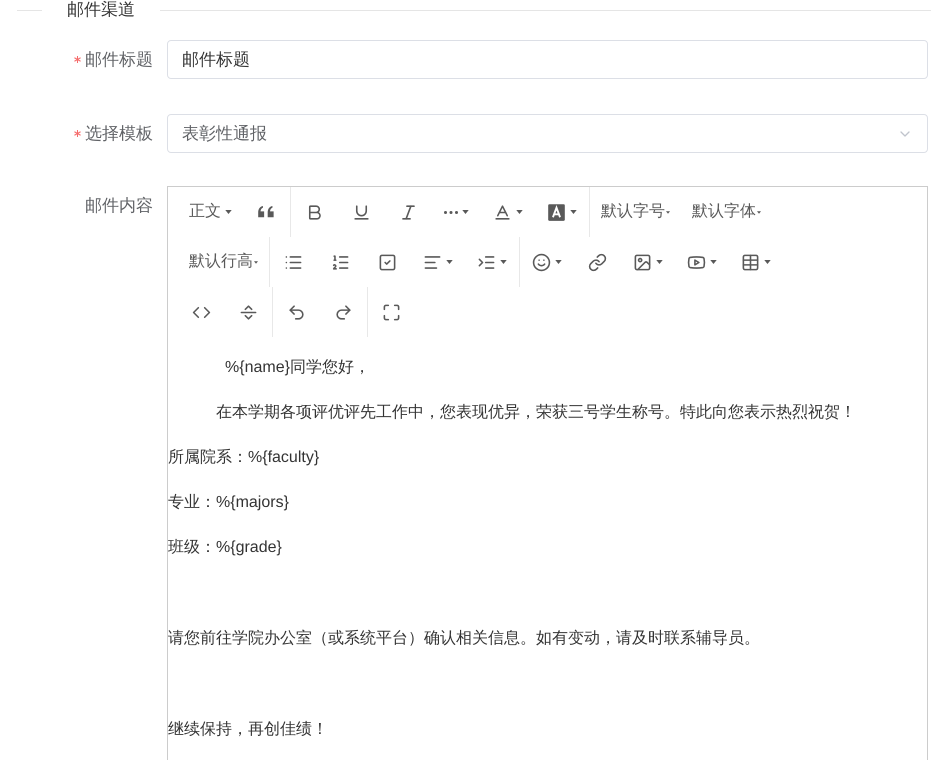 Image resolution: width=931 pixels, height=760 pixels. I want to click on select-field: 表彰性通报, so click(547, 133).